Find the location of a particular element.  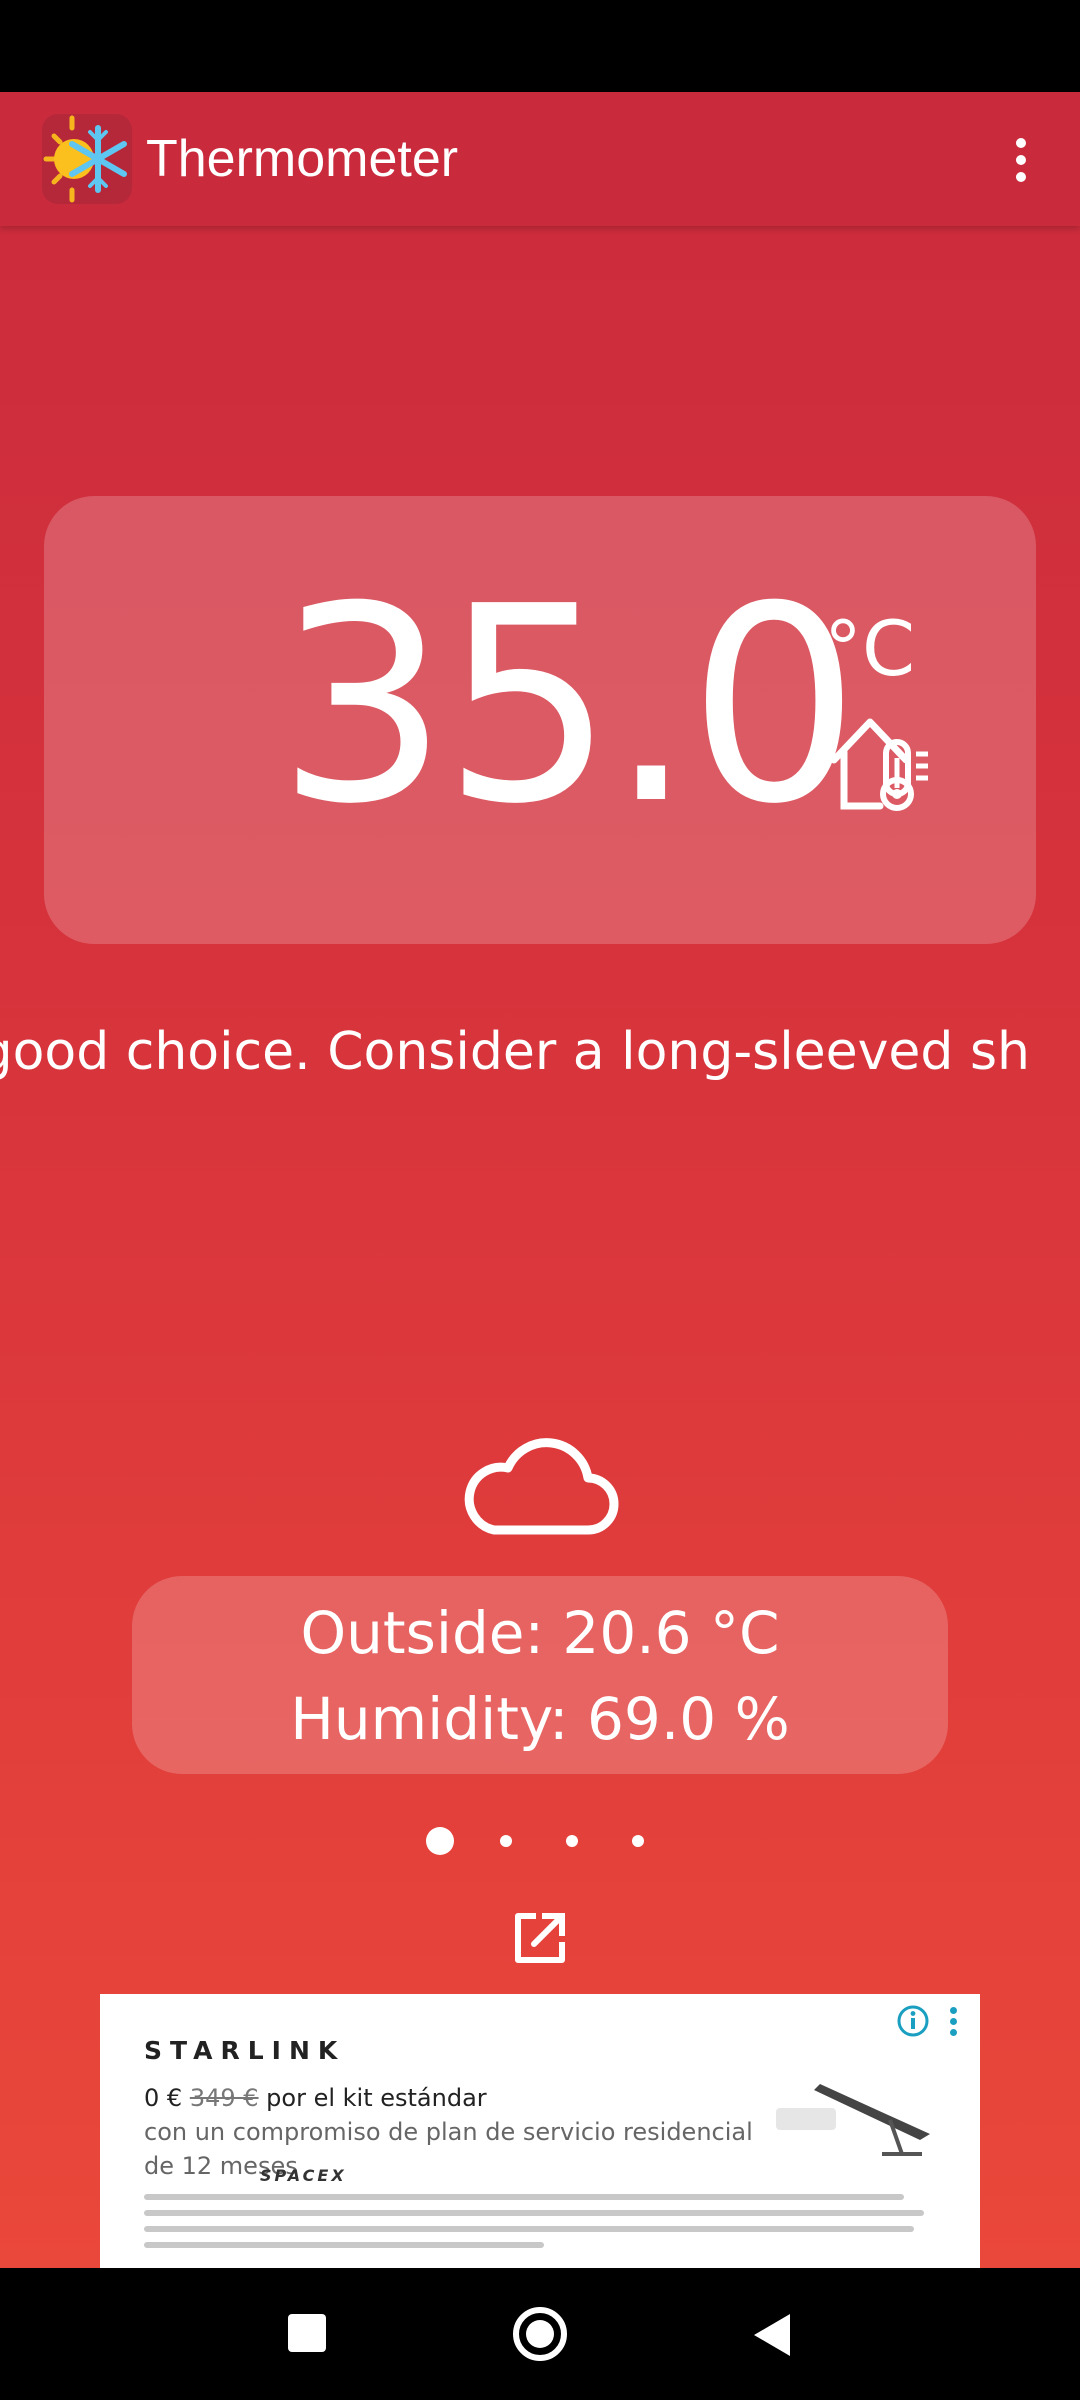

house-thermometer-icon is located at coordinates (879, 764).